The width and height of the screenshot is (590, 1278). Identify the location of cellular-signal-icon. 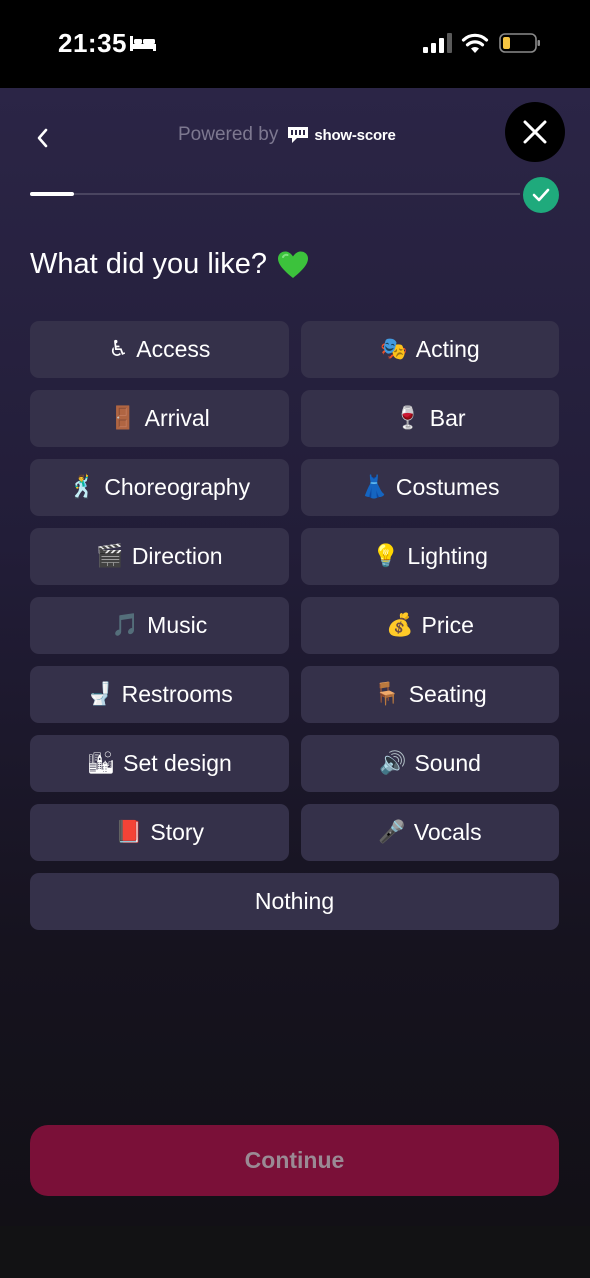
(437, 43).